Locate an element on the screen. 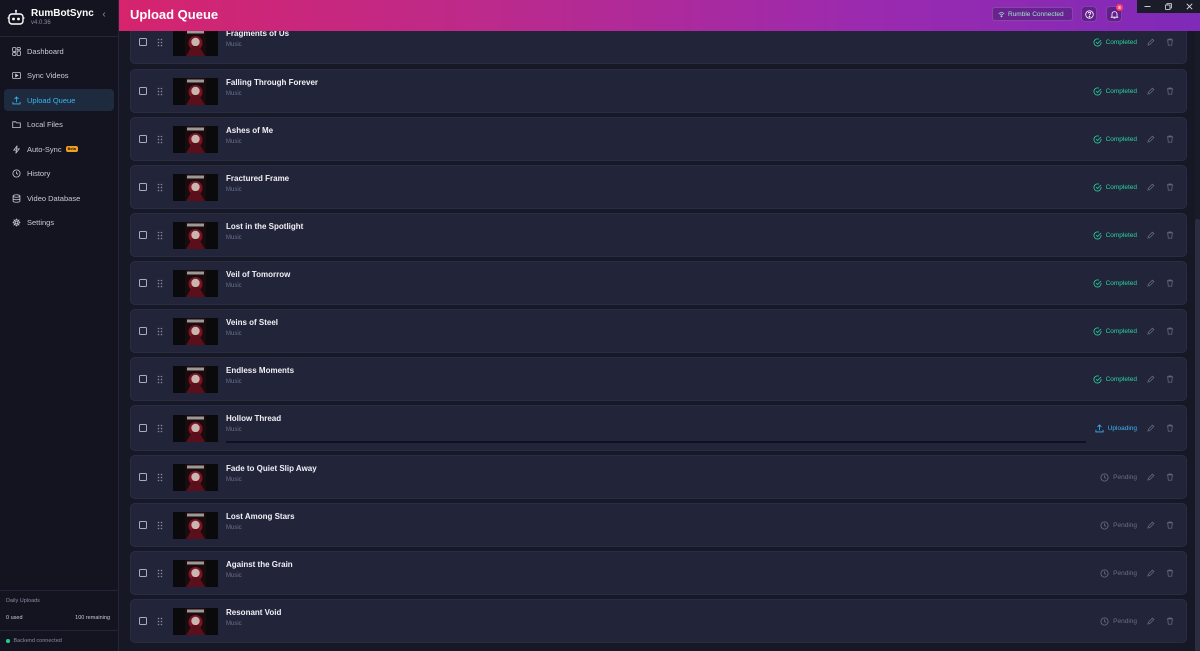 This screenshot has height=651, width=1200. sidebar-item-sync-videos: Sync Videos is located at coordinates (59, 76).